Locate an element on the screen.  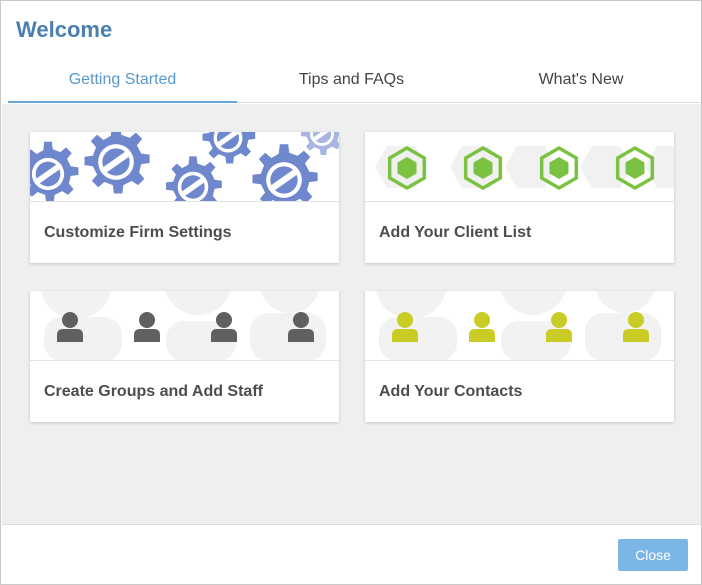
hexagons-banner is located at coordinates (519, 167).